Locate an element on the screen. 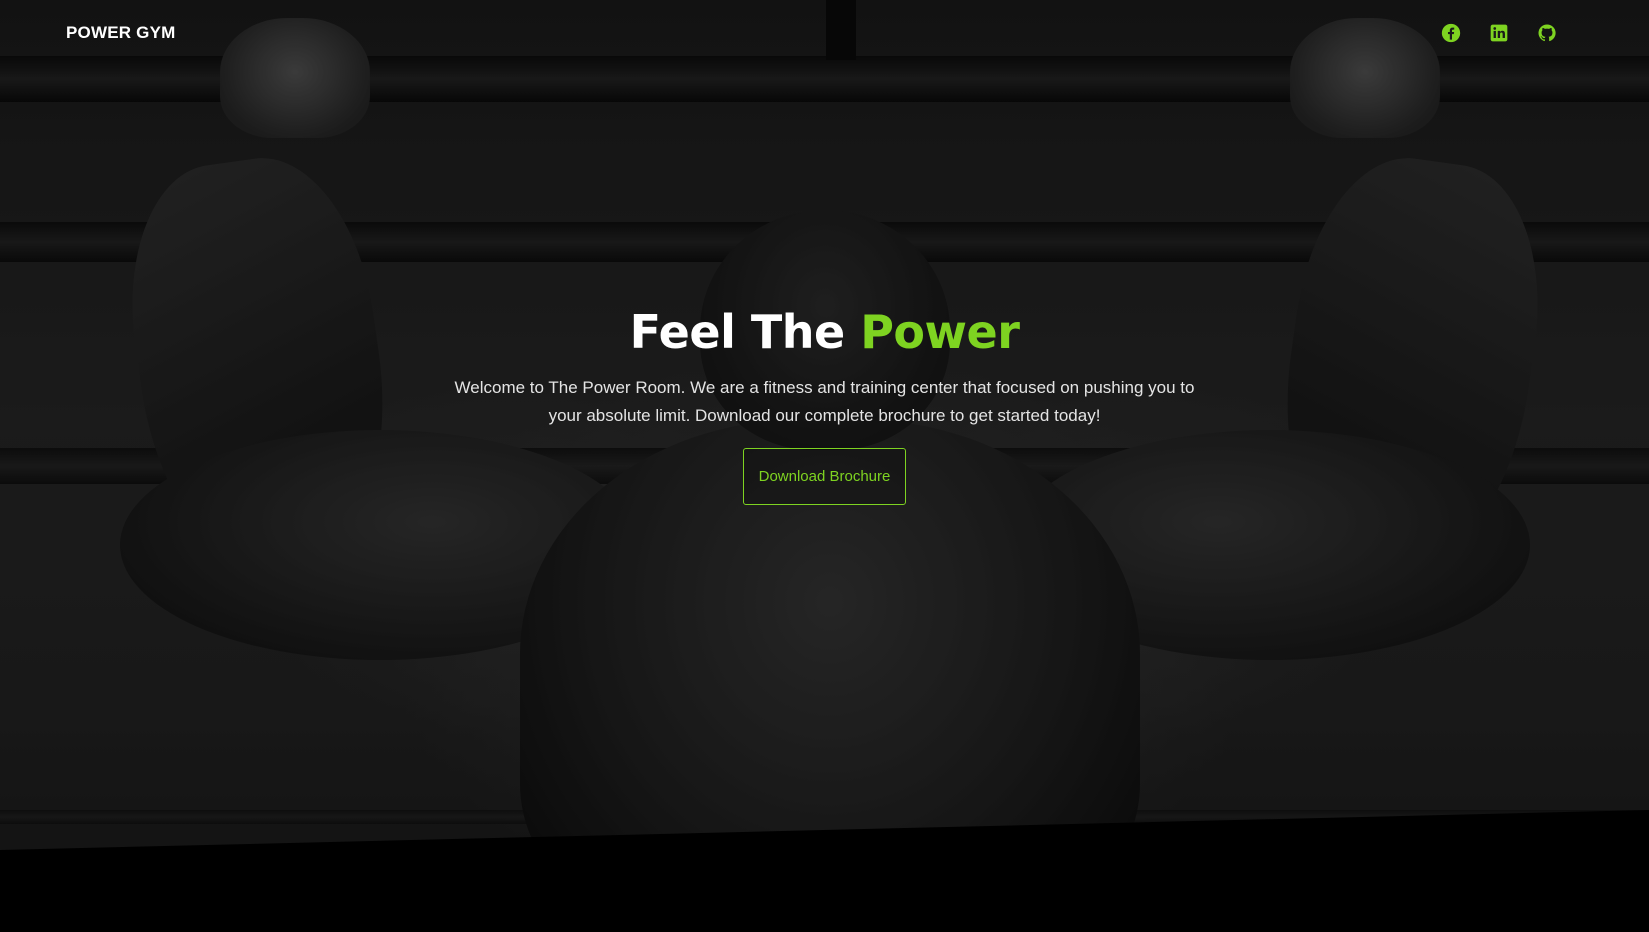  social-links is located at coordinates (1499, 33).